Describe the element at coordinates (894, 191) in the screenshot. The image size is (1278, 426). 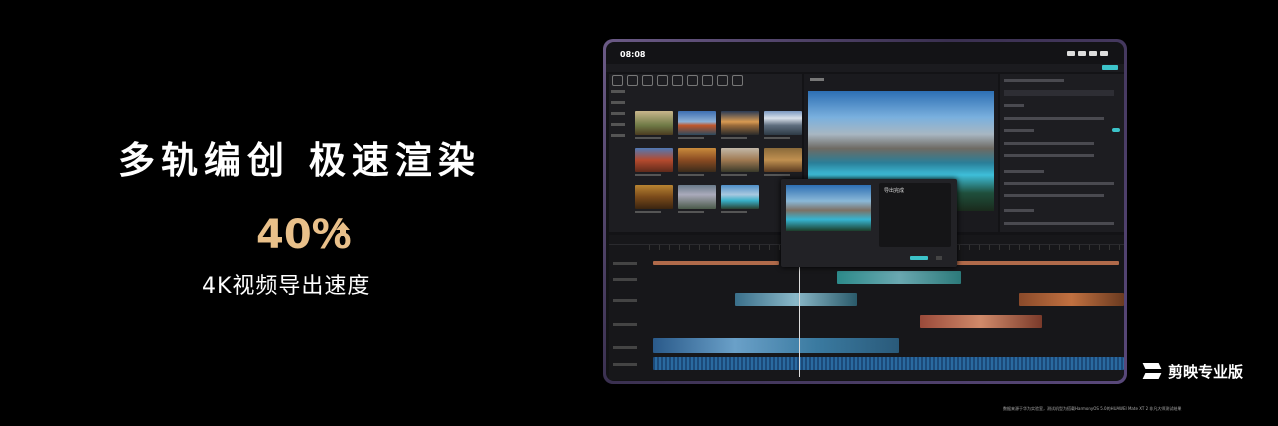
I see `dialog-title: 导出完成` at that location.